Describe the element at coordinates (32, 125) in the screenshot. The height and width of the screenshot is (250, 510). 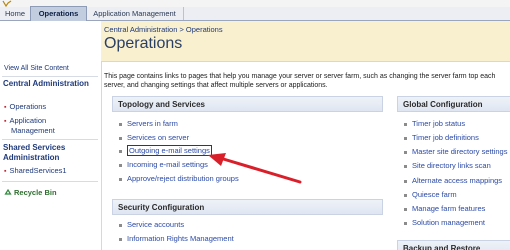
I see `sidebar-item-label: Application Management` at that location.